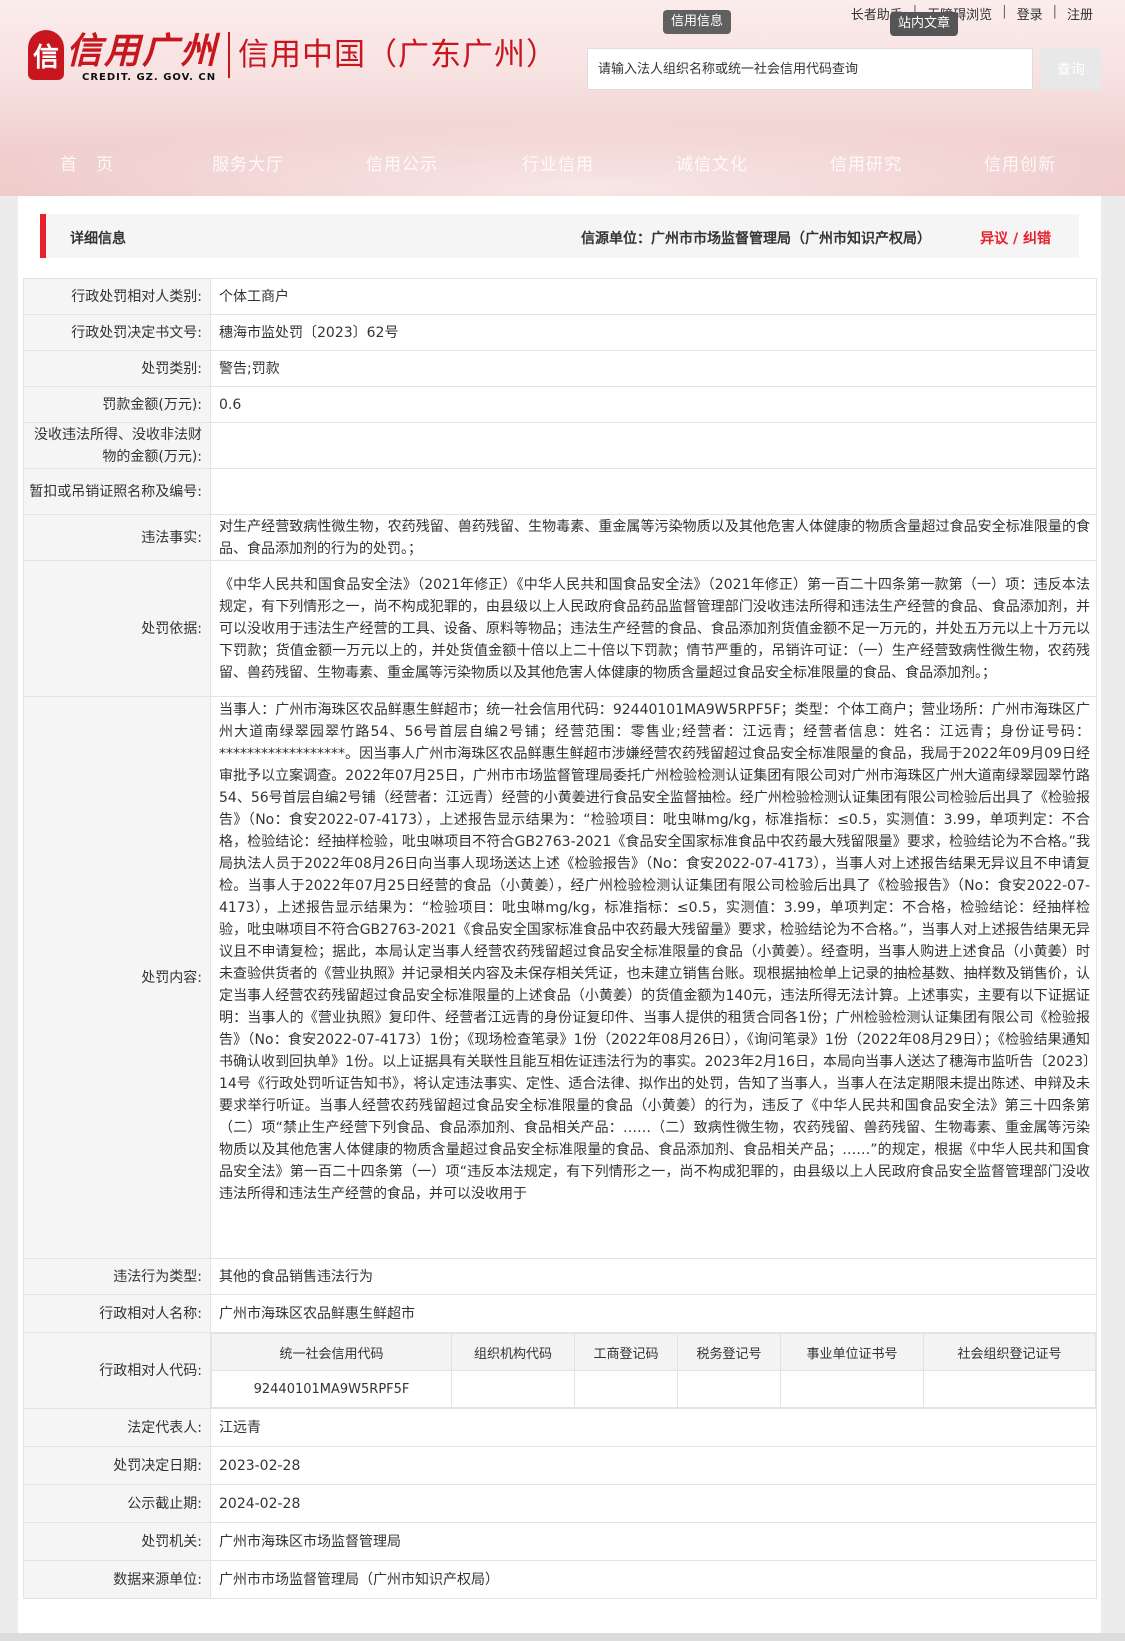  I want to click on field-label: 公示截止期:, so click(117, 1503).